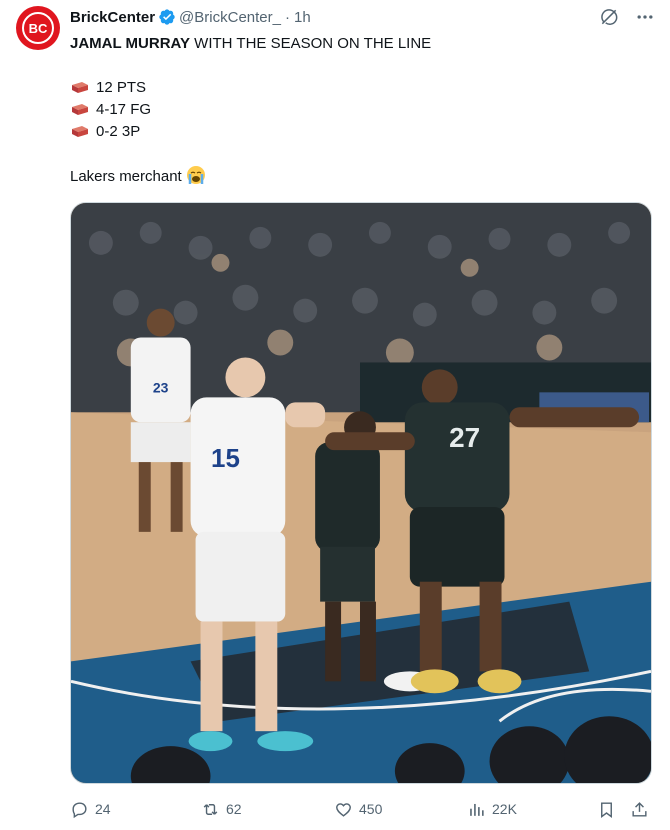  What do you see at coordinates (360, 132) in the screenshot?
I see `stat-line: 0-2 3P` at bounding box center [360, 132].